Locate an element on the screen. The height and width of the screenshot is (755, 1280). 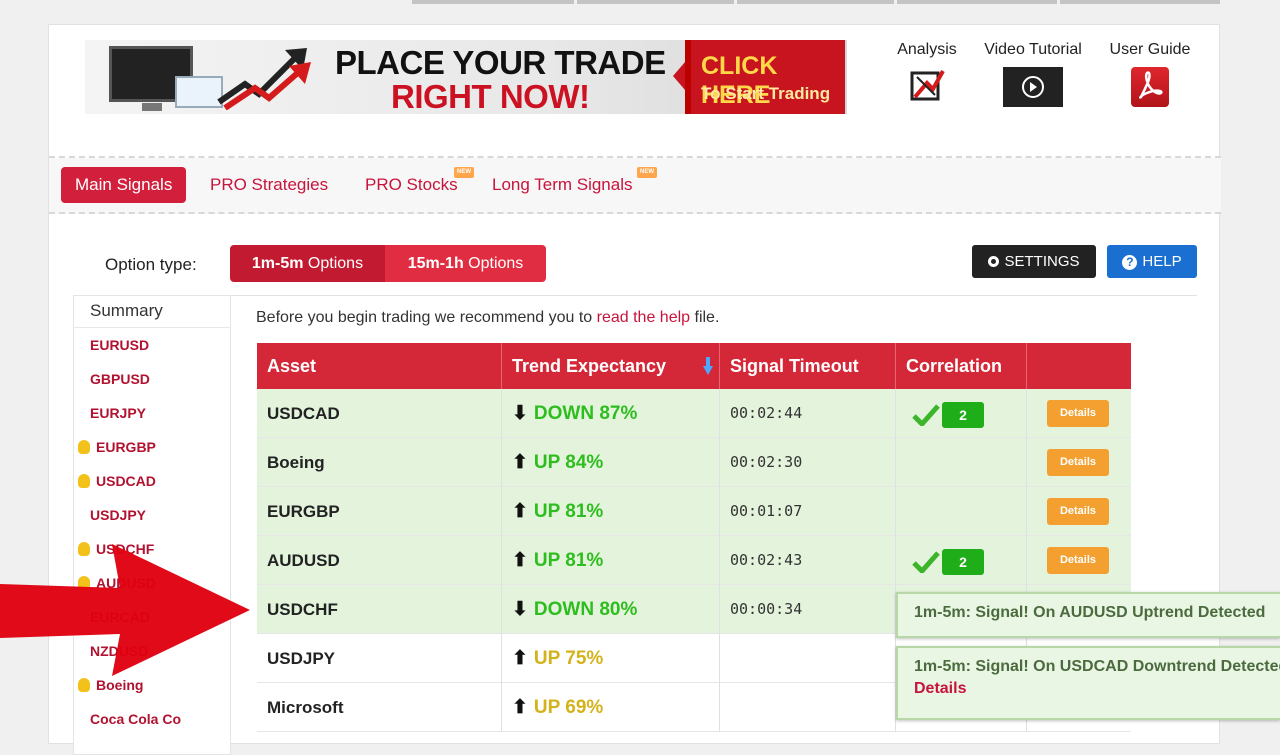
sidebar-item: EURUSD is located at coordinates (152, 345).